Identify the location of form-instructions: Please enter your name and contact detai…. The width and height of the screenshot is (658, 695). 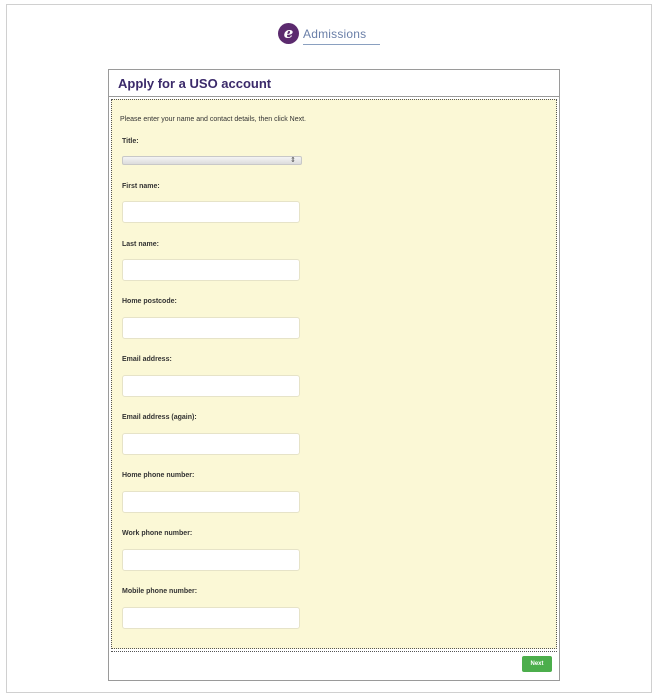
(213, 119).